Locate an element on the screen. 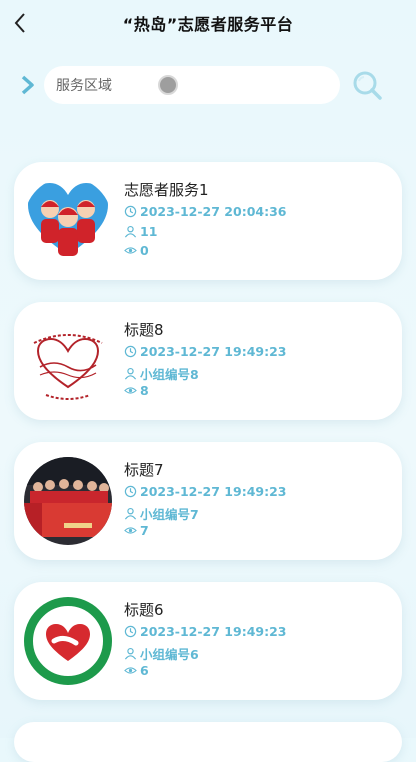 Image resolution: width=416 pixels, height=762 pixels. list-item: 标题7 2023-12-27 19:49:23 小组编号7 7 is located at coordinates (208, 501).